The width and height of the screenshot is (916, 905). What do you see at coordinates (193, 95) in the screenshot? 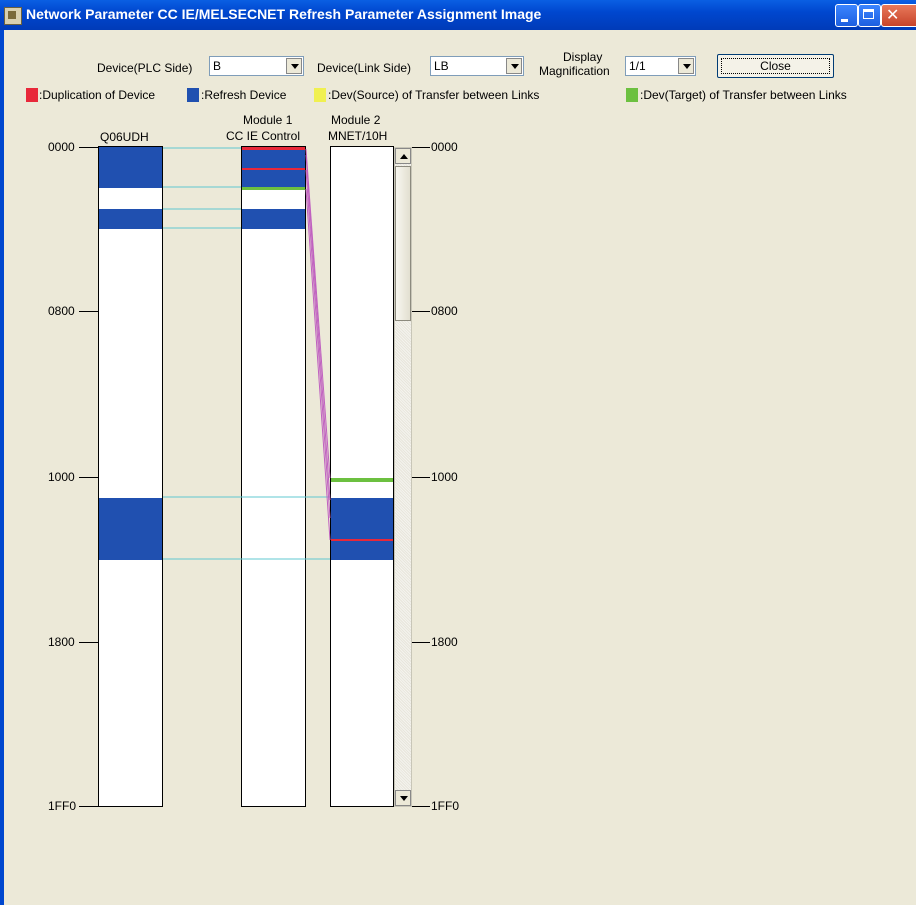
I see `legend-swatch-refresh` at bounding box center [193, 95].